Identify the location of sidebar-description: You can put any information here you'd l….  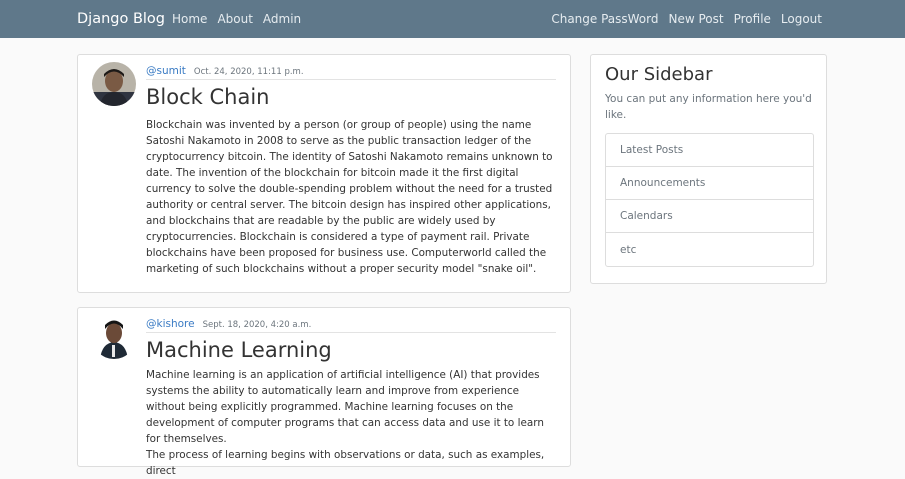
(708, 107).